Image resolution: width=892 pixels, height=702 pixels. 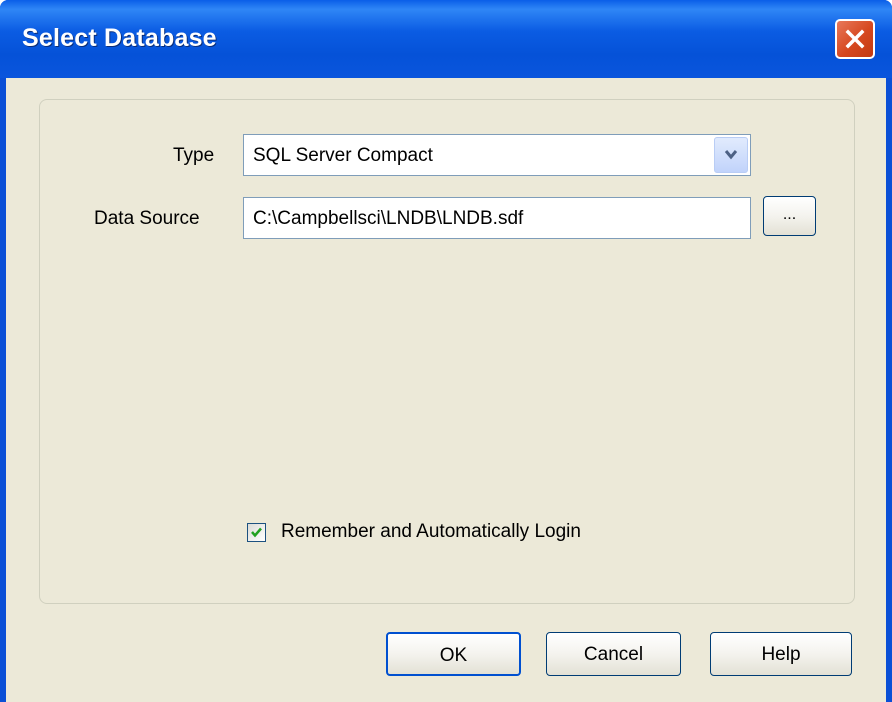 What do you see at coordinates (497, 155) in the screenshot?
I see `type-dropdown: SQL Server Compact` at bounding box center [497, 155].